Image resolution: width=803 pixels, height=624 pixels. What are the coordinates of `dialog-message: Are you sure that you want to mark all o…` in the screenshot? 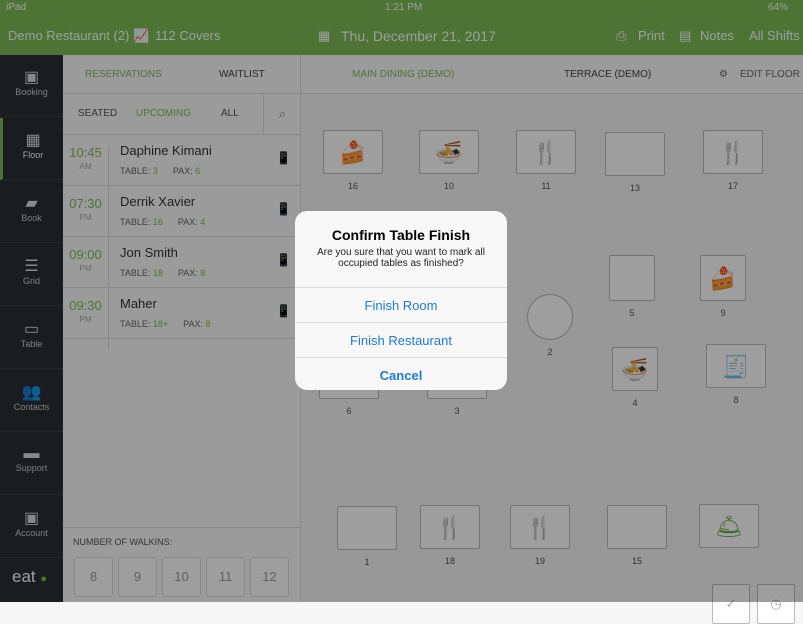 It's located at (401, 258).